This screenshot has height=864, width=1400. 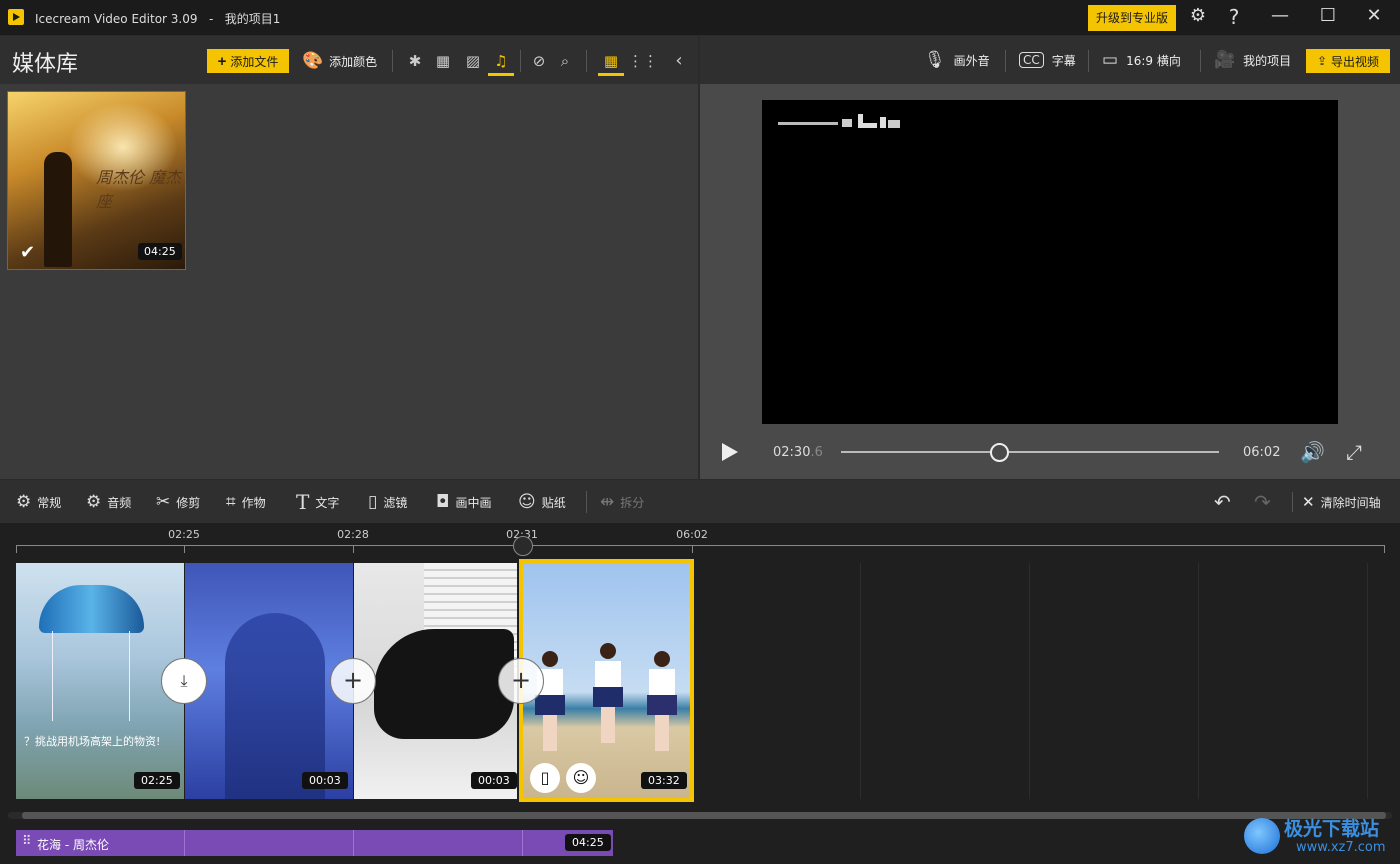 What do you see at coordinates (679, 61) in the screenshot?
I see `collapse-panel-chevron-left-icon: ‹` at bounding box center [679, 61].